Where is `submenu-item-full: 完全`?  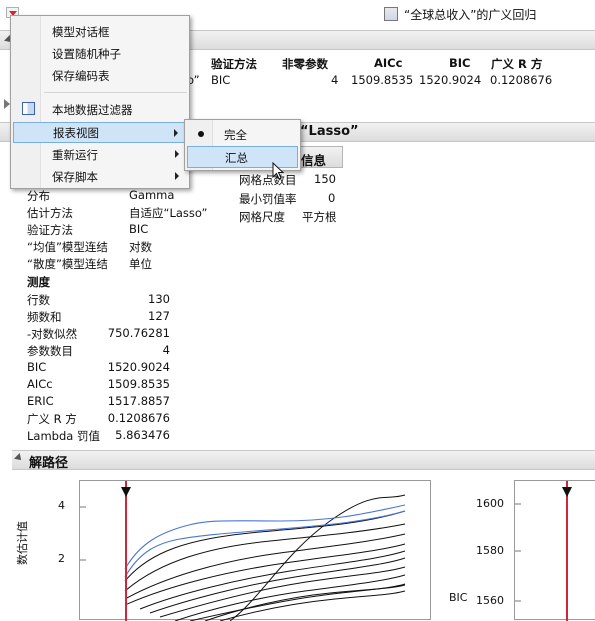
submenu-item-full: 完全 is located at coordinates (242, 134).